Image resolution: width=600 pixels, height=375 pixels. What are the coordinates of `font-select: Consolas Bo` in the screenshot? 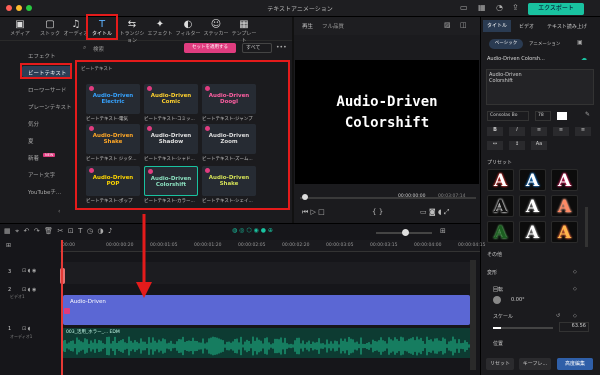 It's located at (508, 116).